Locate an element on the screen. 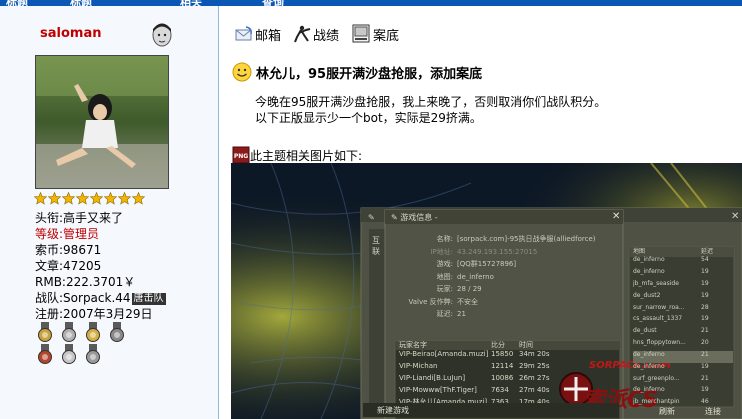  profile-row-coins: 索币:98671 is located at coordinates (100, 250).